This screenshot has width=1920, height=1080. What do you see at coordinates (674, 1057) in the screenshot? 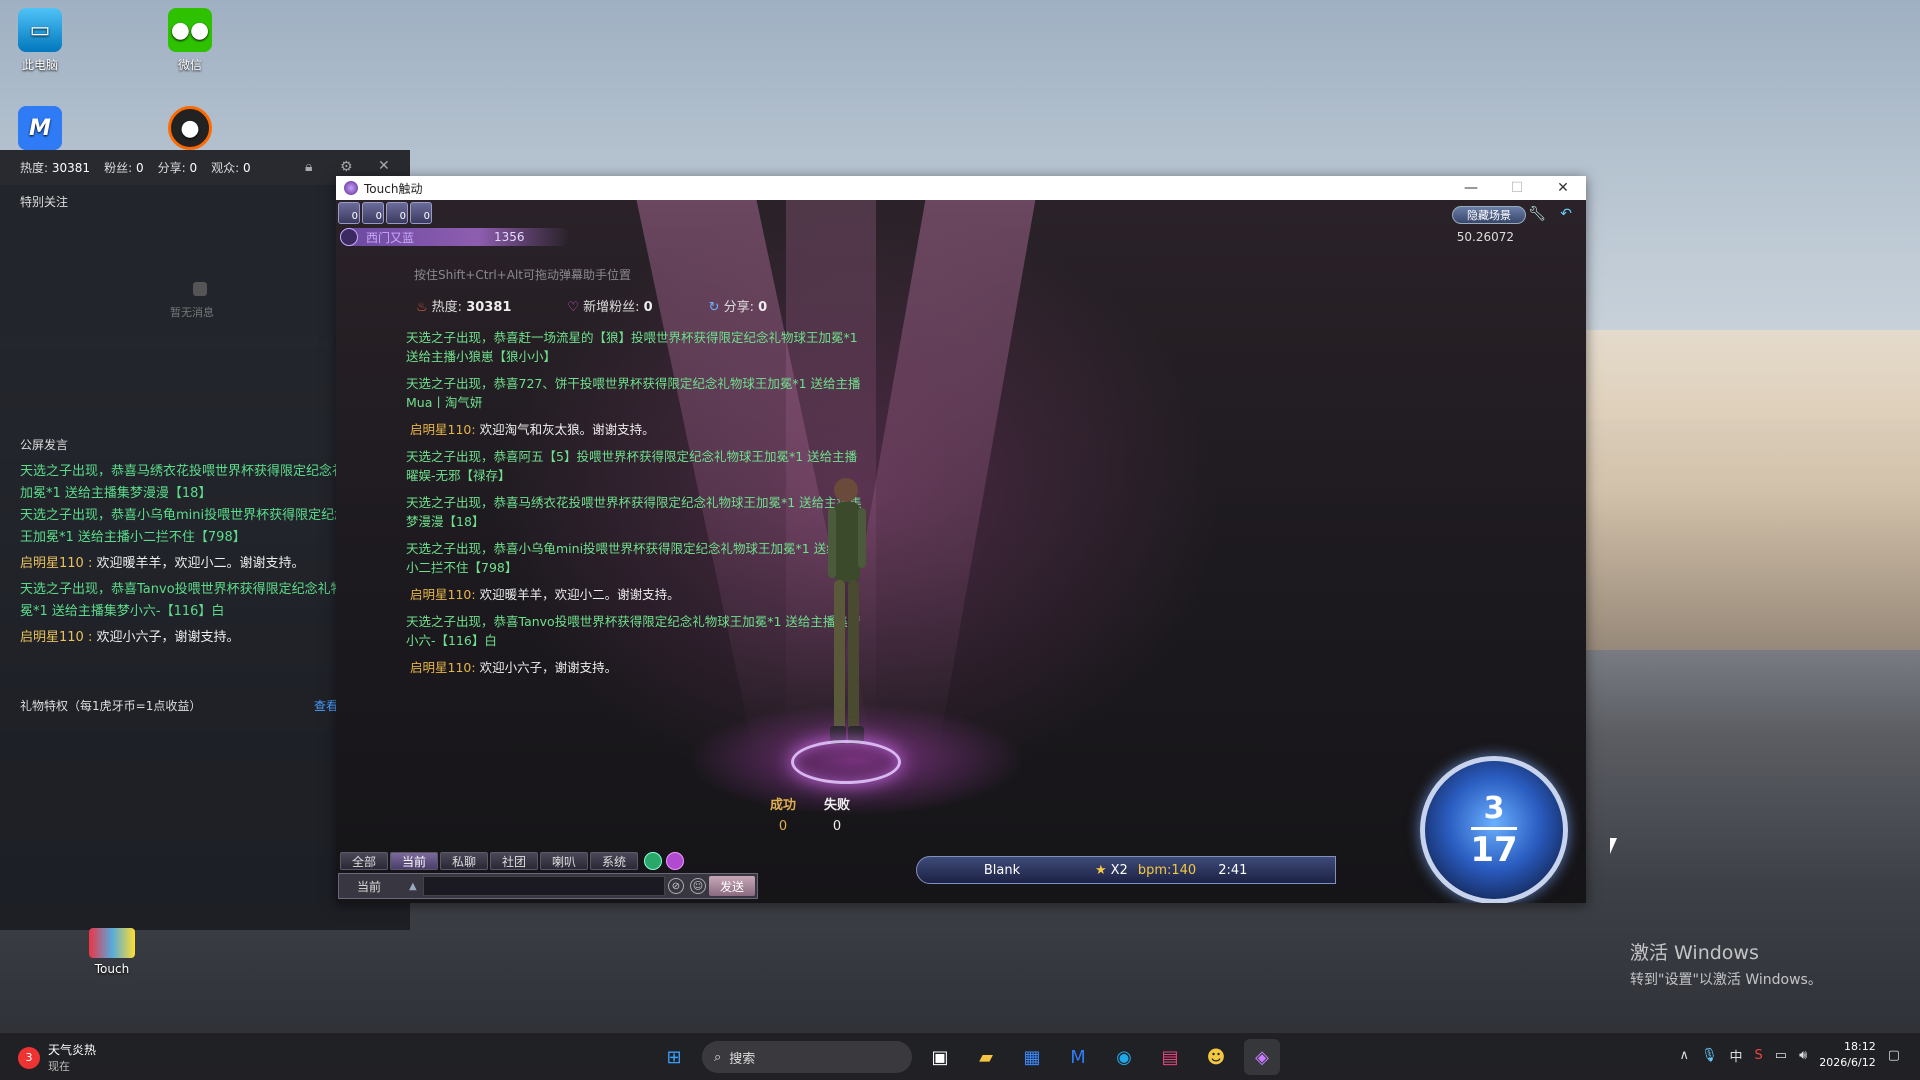
I see `start-button: ⊞` at bounding box center [674, 1057].